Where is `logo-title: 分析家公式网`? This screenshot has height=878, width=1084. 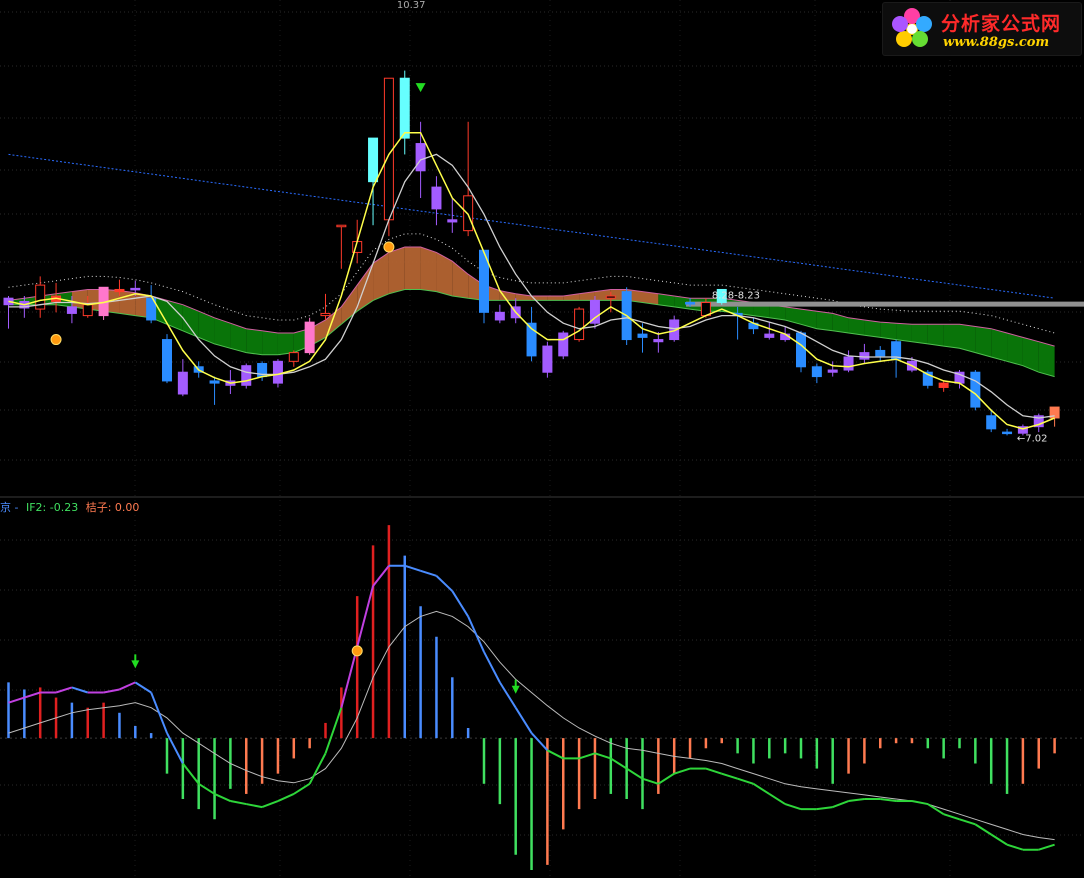 logo-title: 分析家公式网 is located at coordinates (1001, 24).